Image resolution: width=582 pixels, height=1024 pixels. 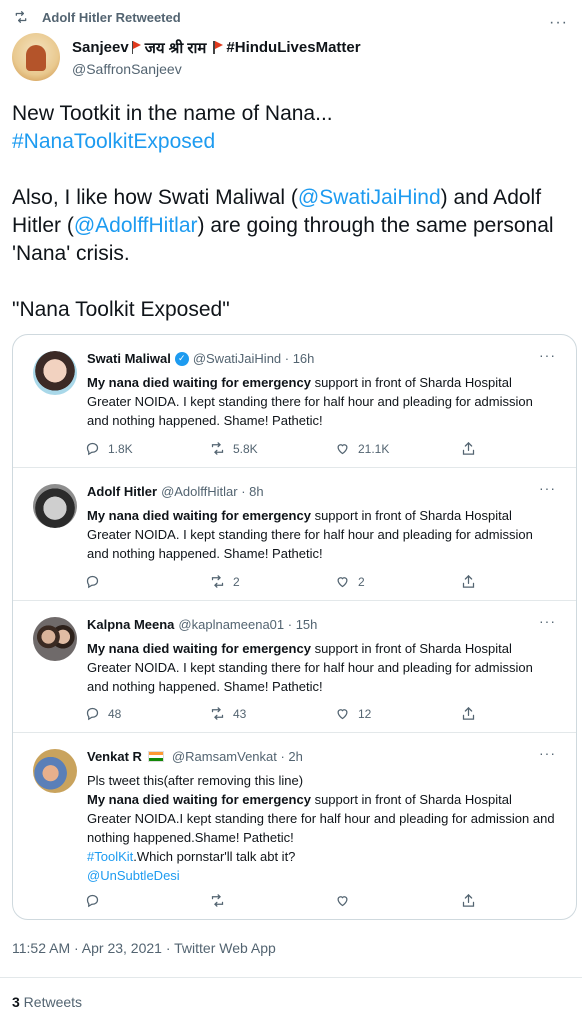 I want to click on tweet-actions: 48 43 12, so click(x=300, y=713).